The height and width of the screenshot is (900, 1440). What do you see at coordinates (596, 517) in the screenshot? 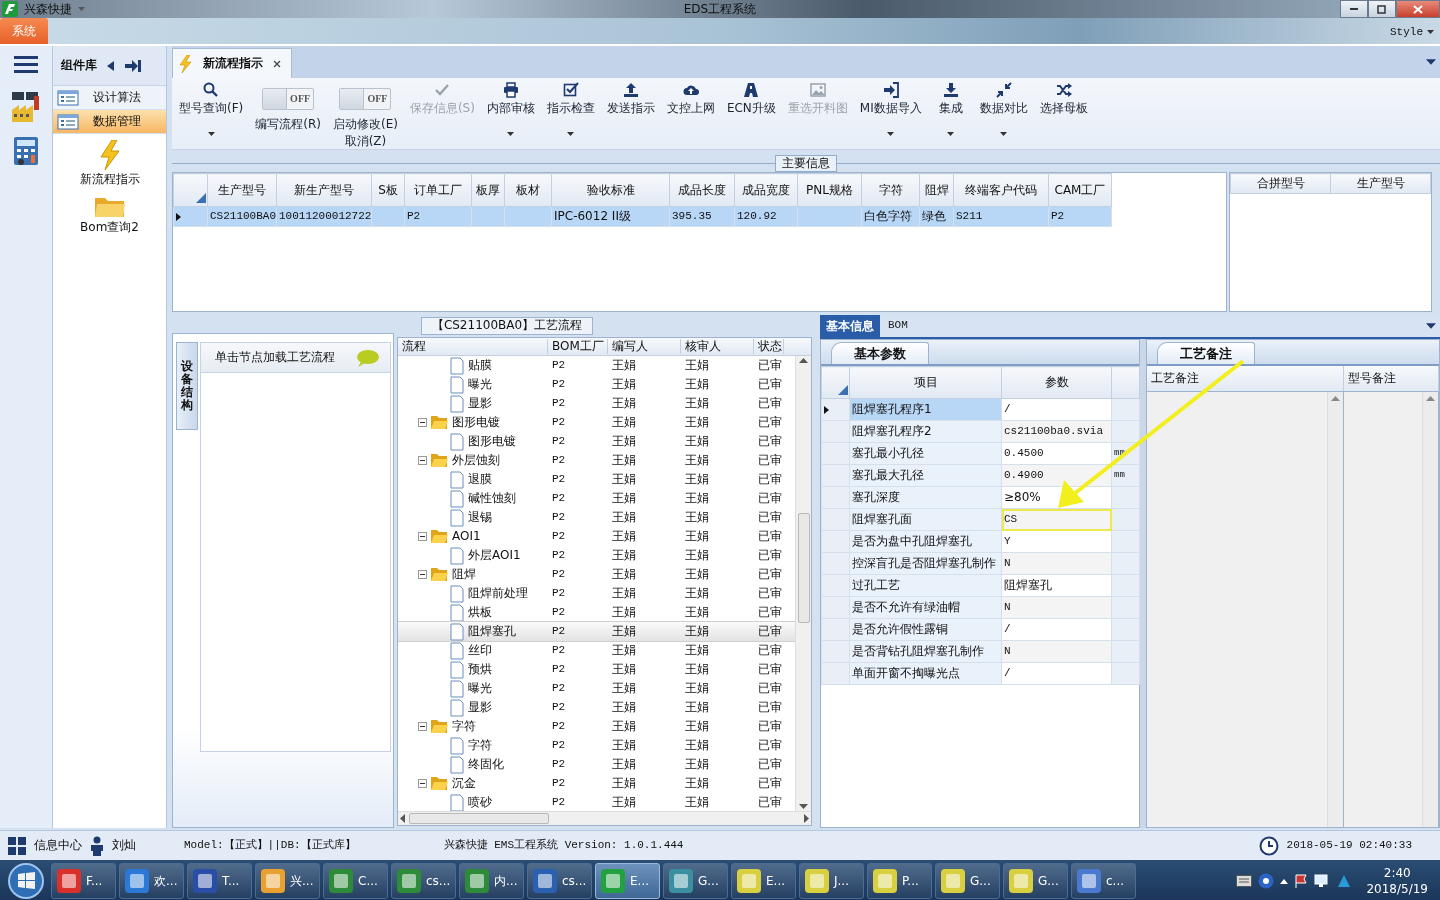
I see `tree-row: 退锡 P2 王娟 王娟 已审` at bounding box center [596, 517].